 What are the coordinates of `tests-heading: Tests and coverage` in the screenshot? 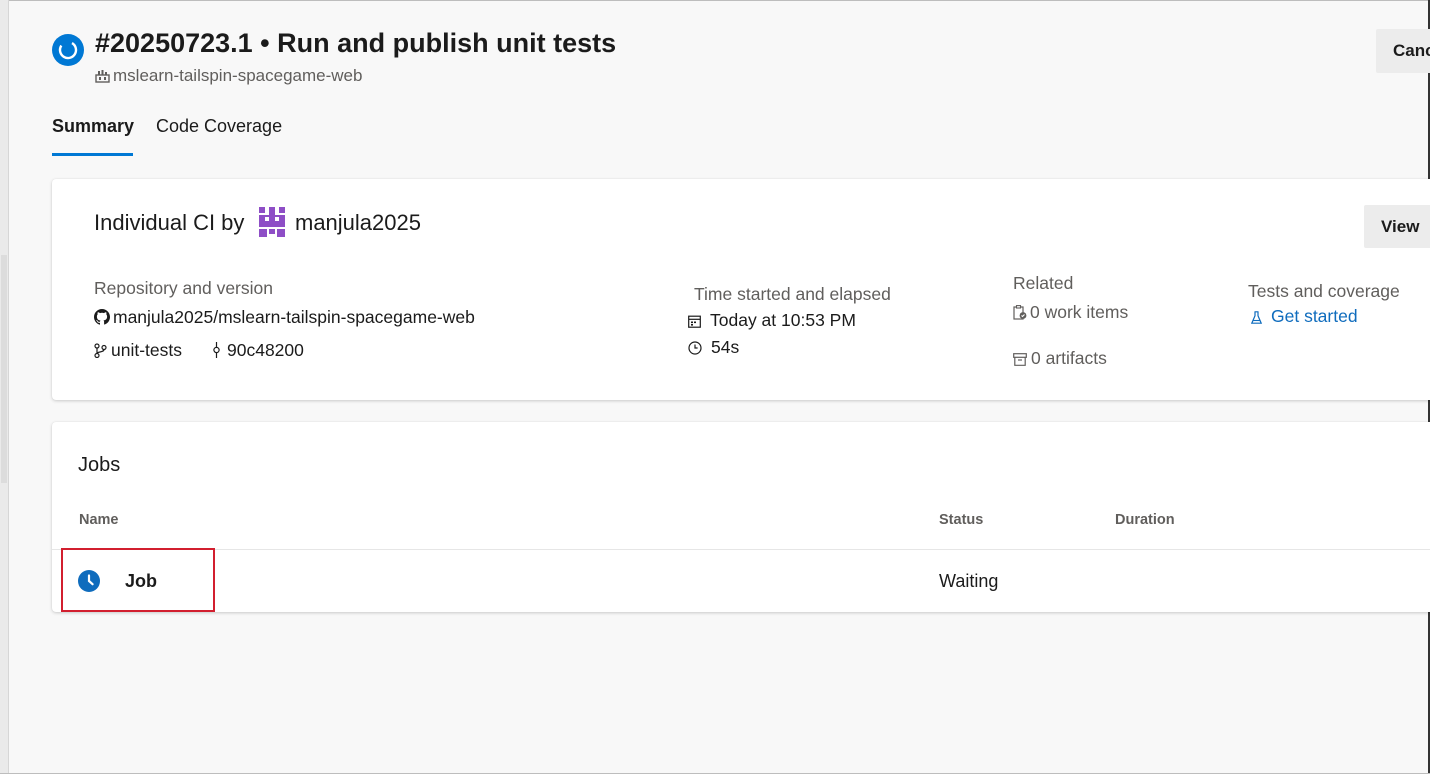 It's located at (1324, 291).